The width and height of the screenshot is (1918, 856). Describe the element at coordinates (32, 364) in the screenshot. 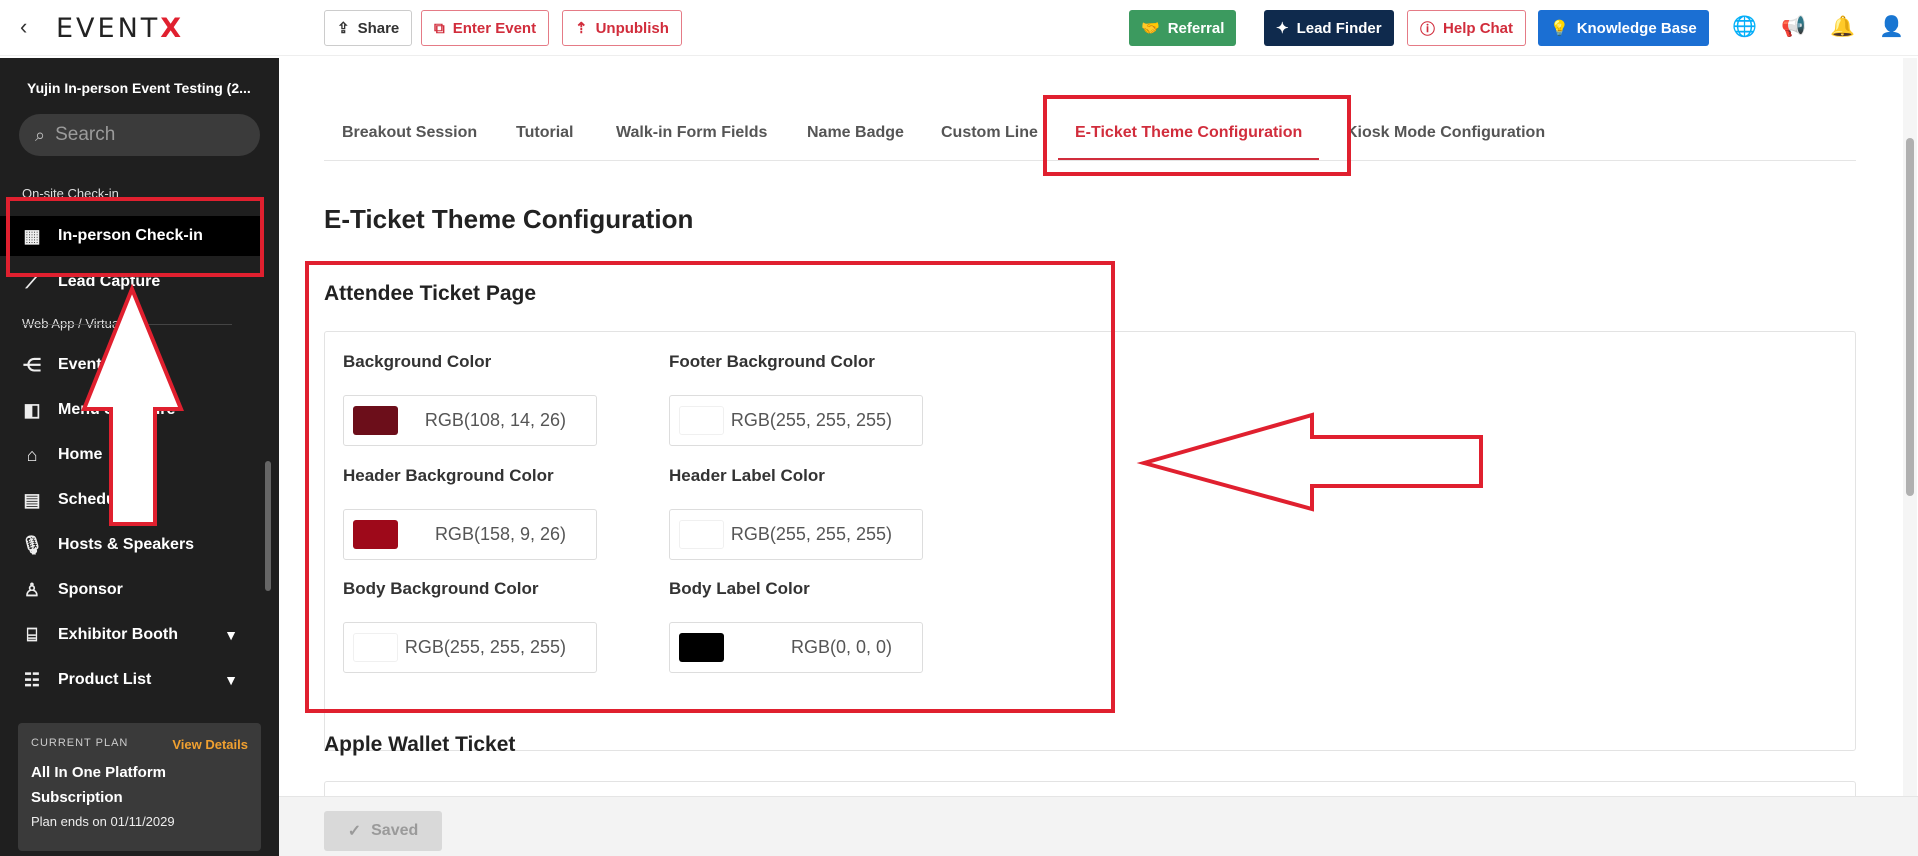

I see `share-nodes-icon: ⋲` at that location.